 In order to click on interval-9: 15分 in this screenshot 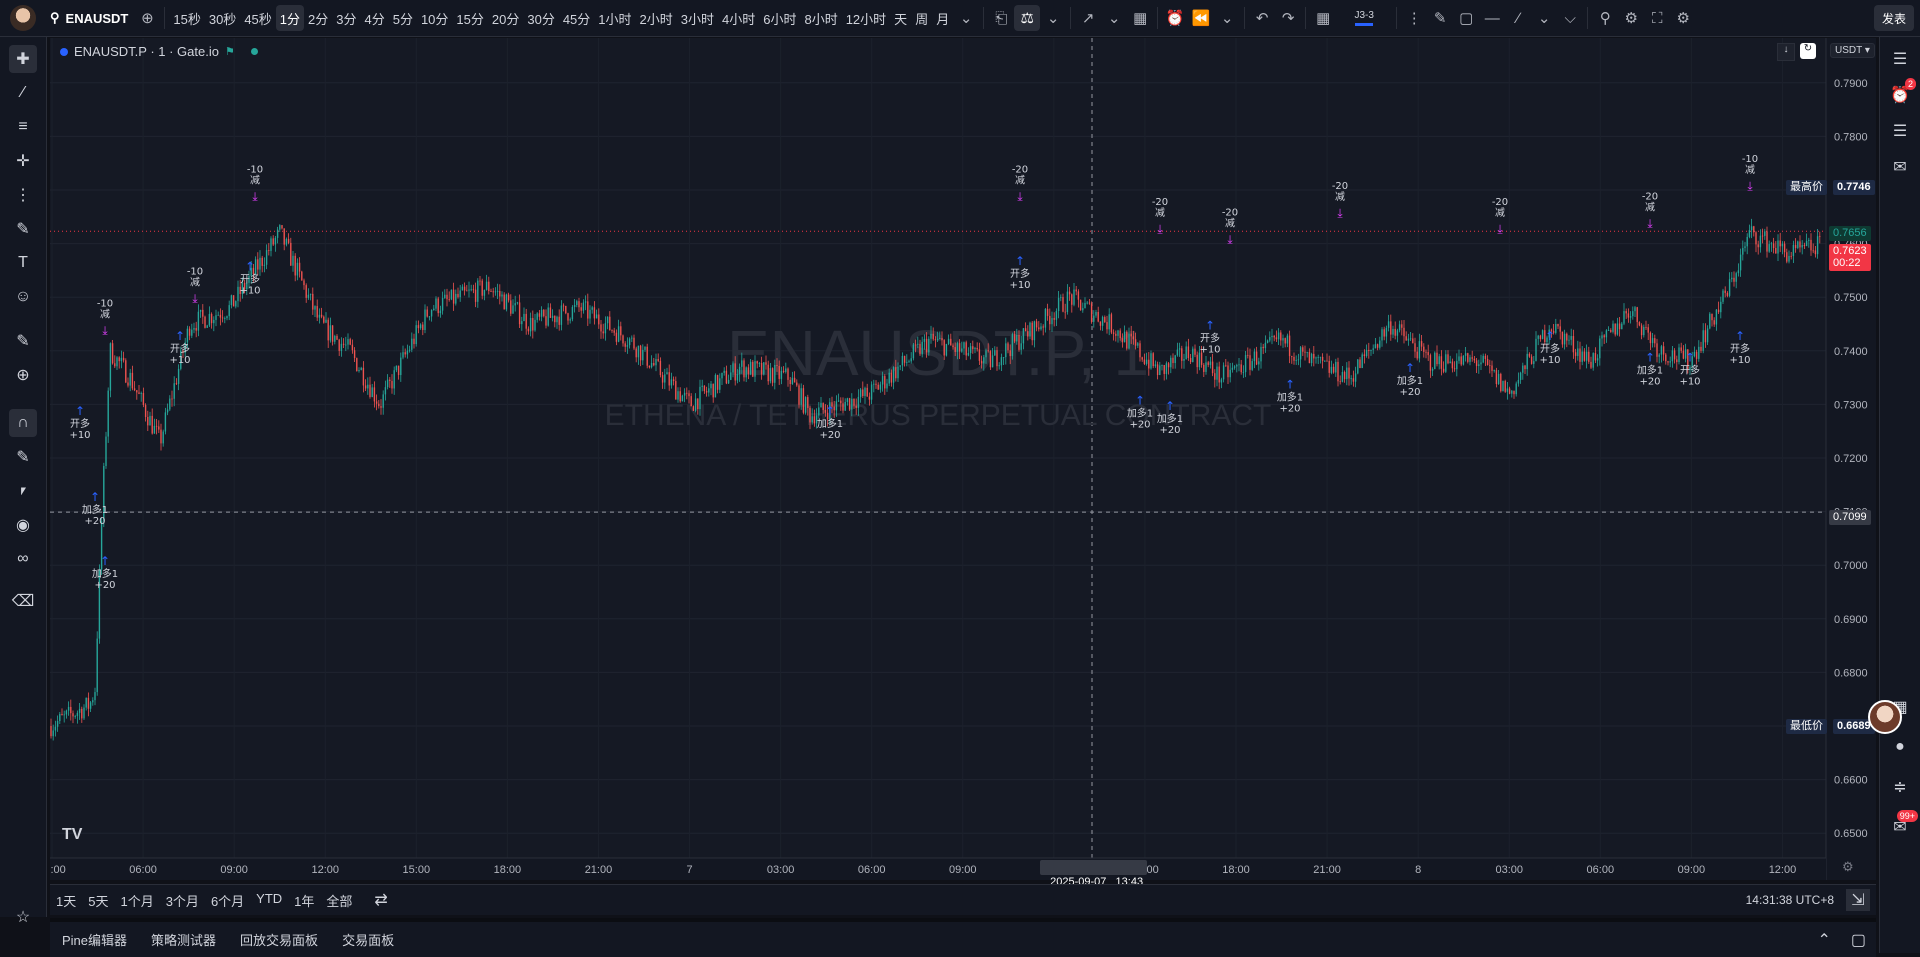, I will do `click(469, 18)`.